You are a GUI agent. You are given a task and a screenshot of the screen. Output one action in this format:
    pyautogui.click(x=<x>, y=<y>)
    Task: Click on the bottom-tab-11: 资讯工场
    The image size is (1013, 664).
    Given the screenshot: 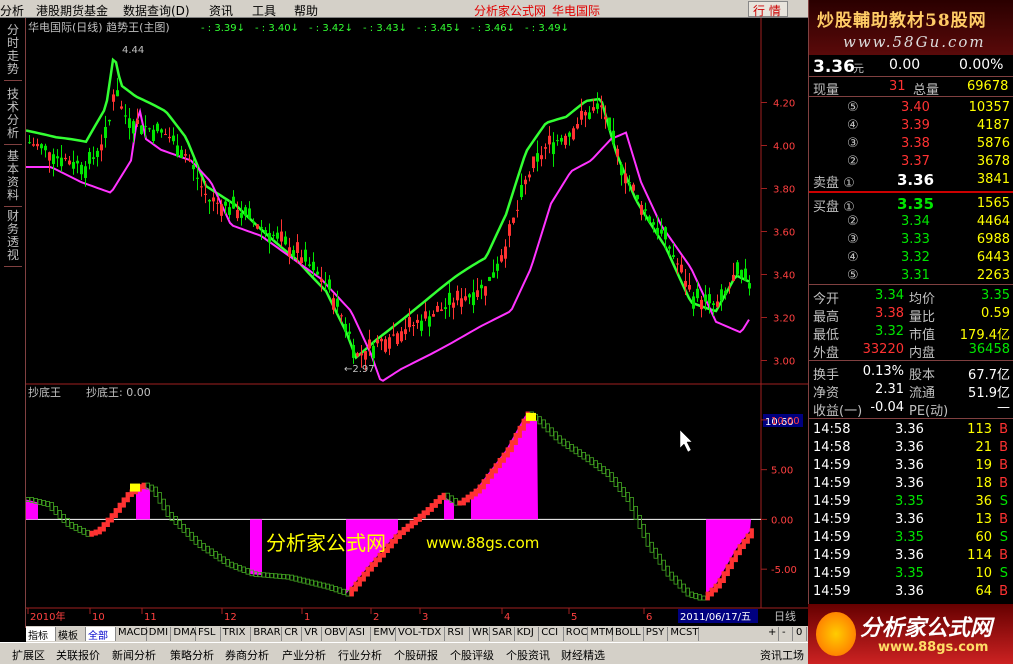 What is the action you would take?
    pyautogui.click(x=782, y=655)
    